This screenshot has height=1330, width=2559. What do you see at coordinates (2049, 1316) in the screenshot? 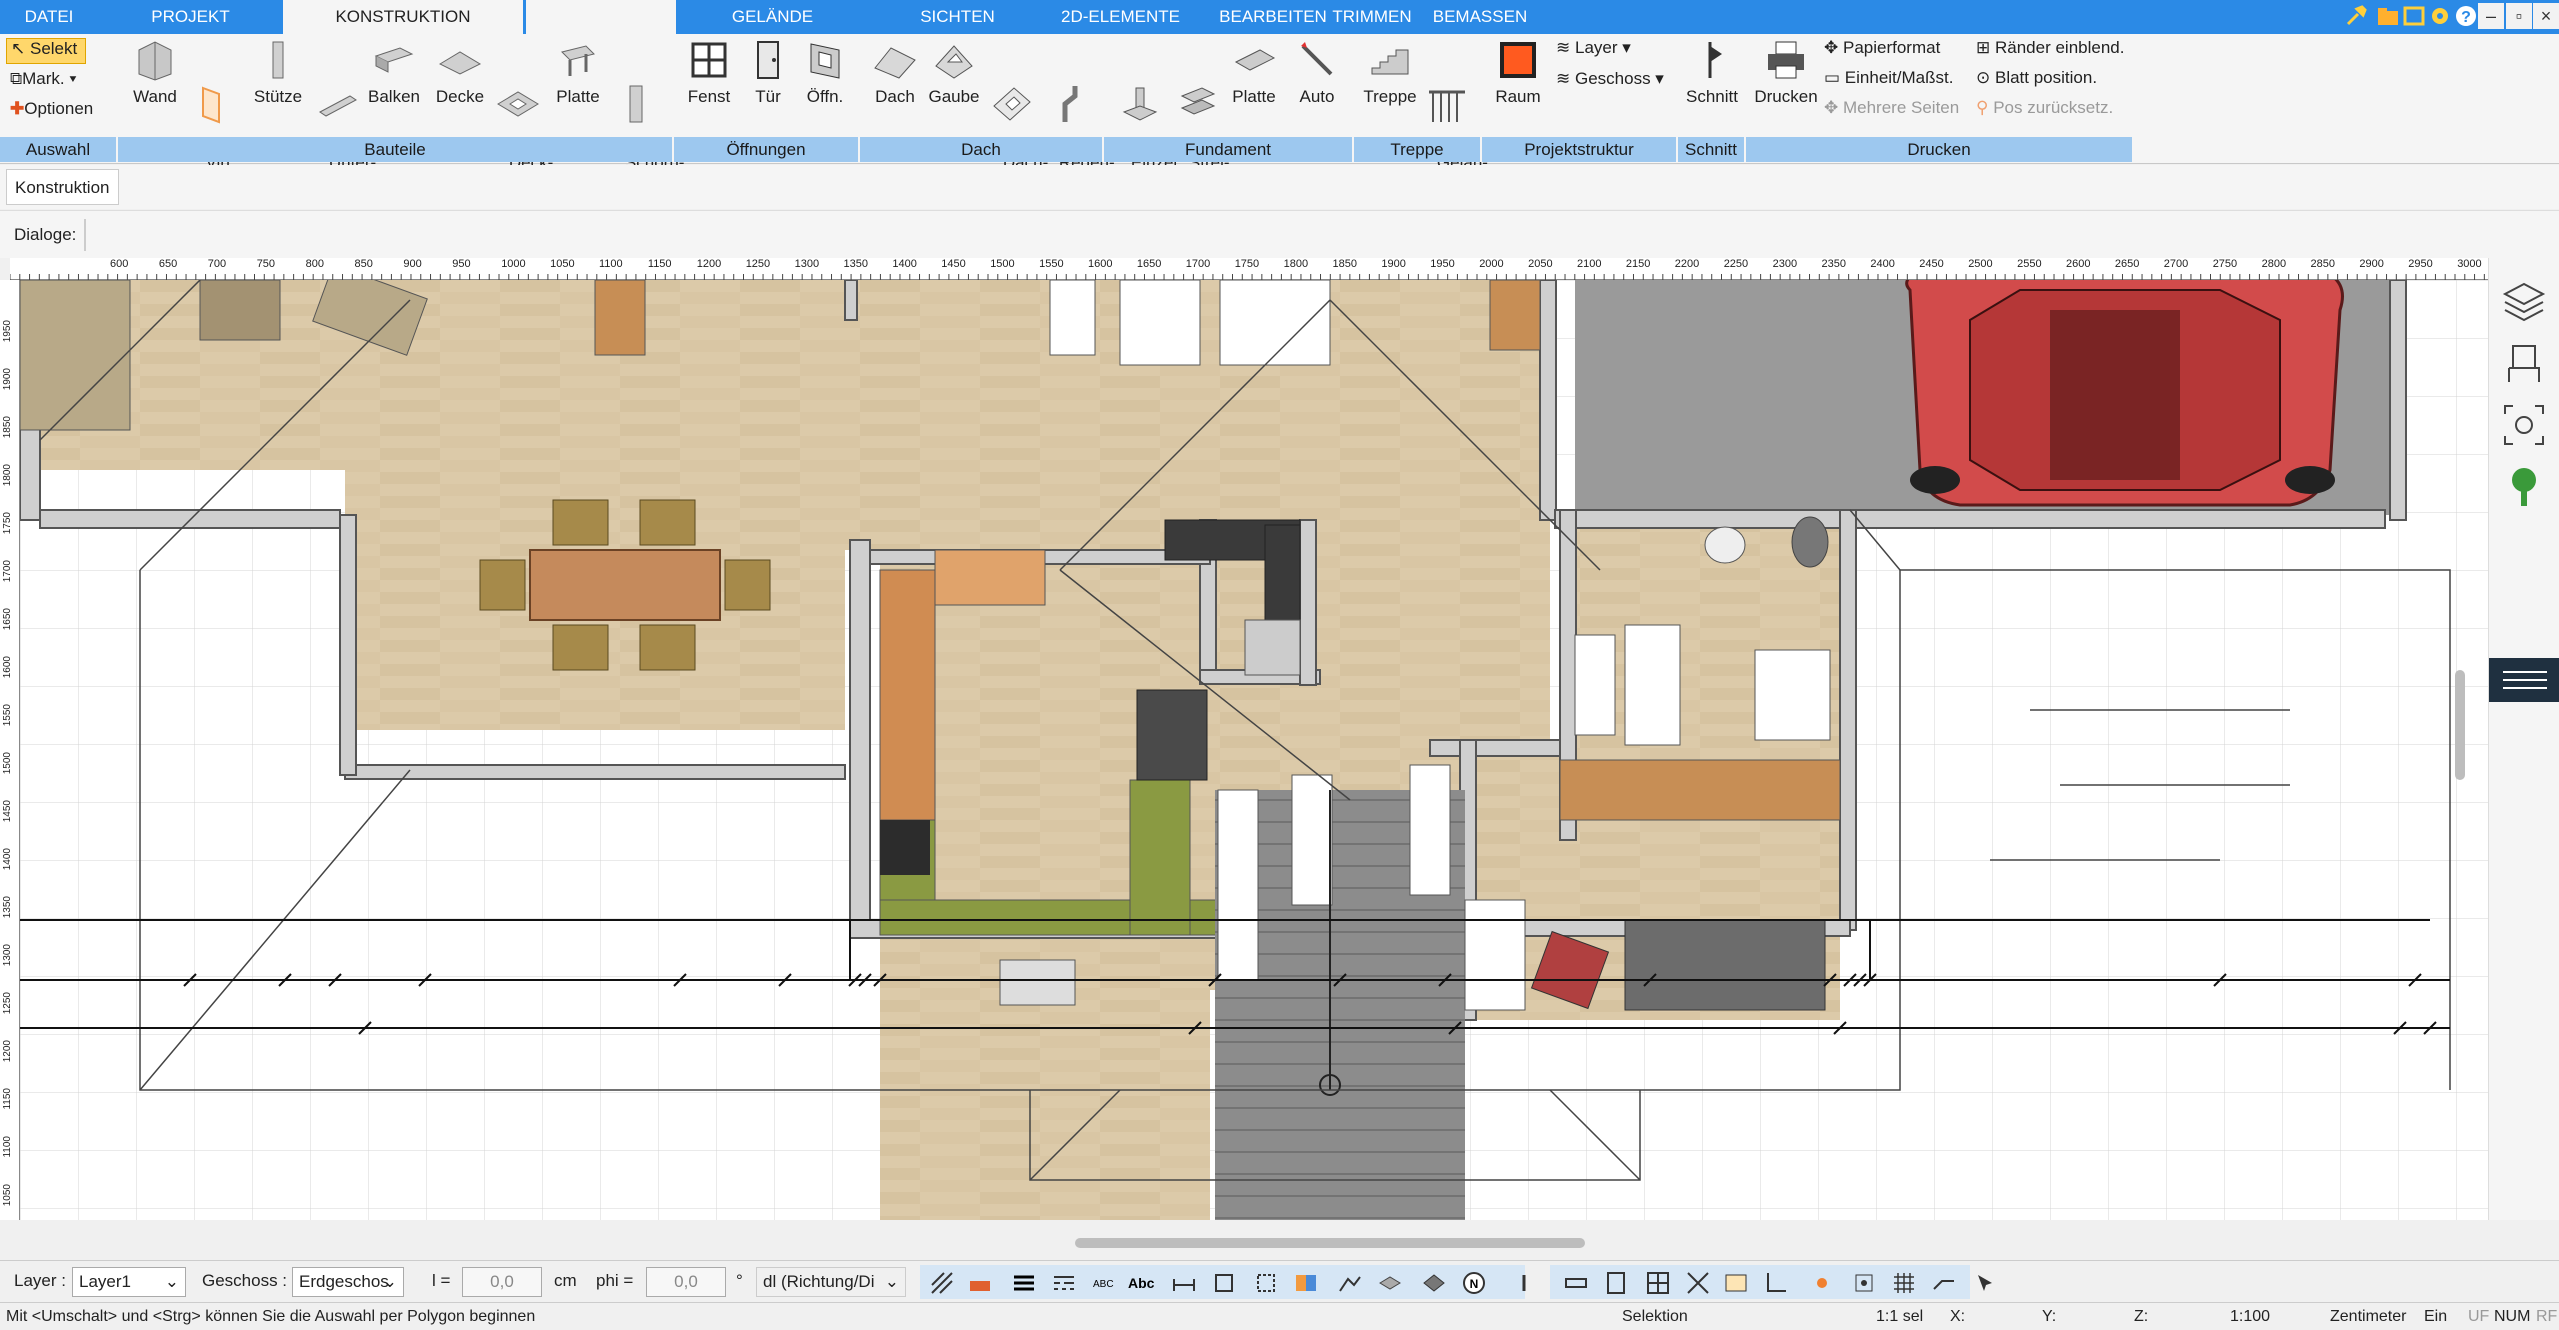
I see `status-y: Y:` at bounding box center [2049, 1316].